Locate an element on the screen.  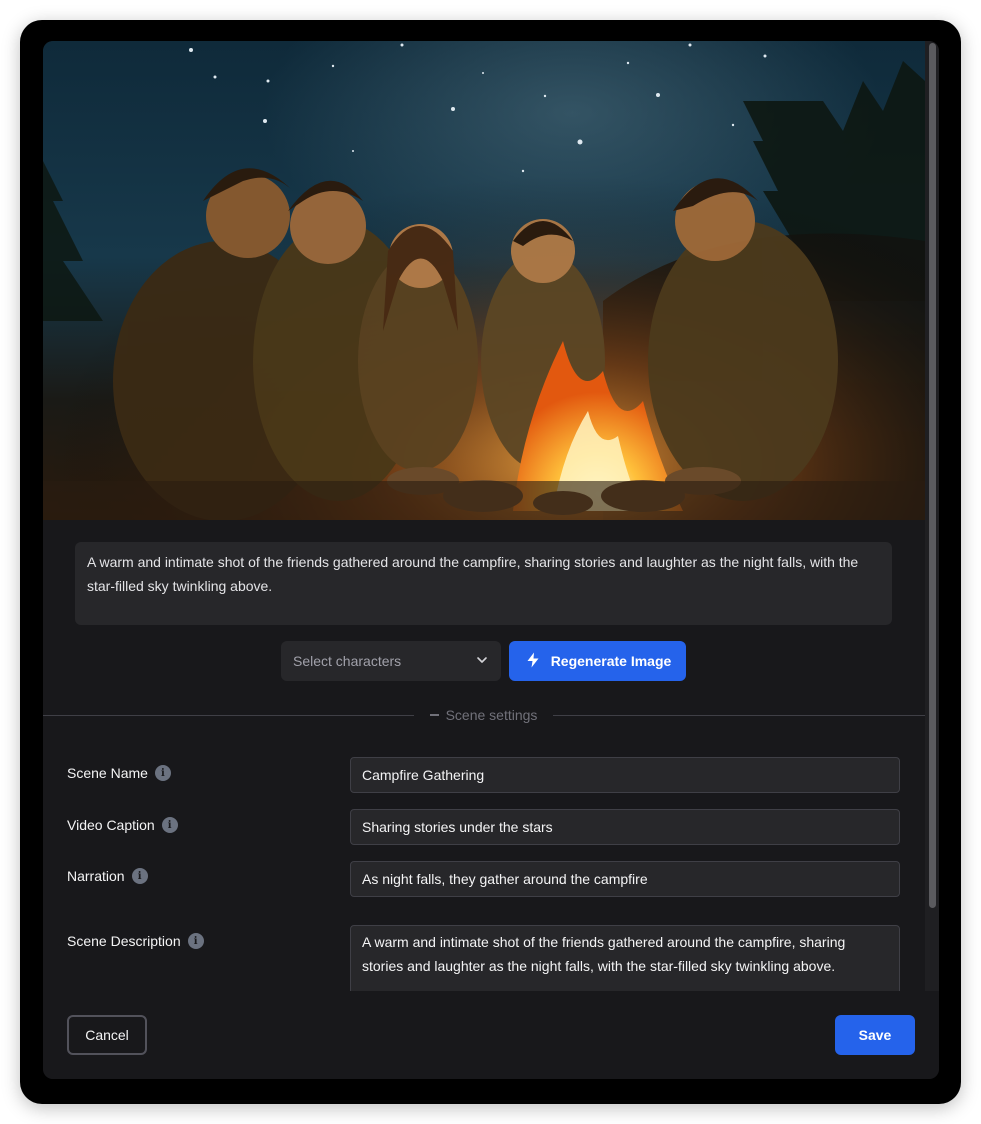
section-divider-label: Scene settings is located at coordinates (483, 715).